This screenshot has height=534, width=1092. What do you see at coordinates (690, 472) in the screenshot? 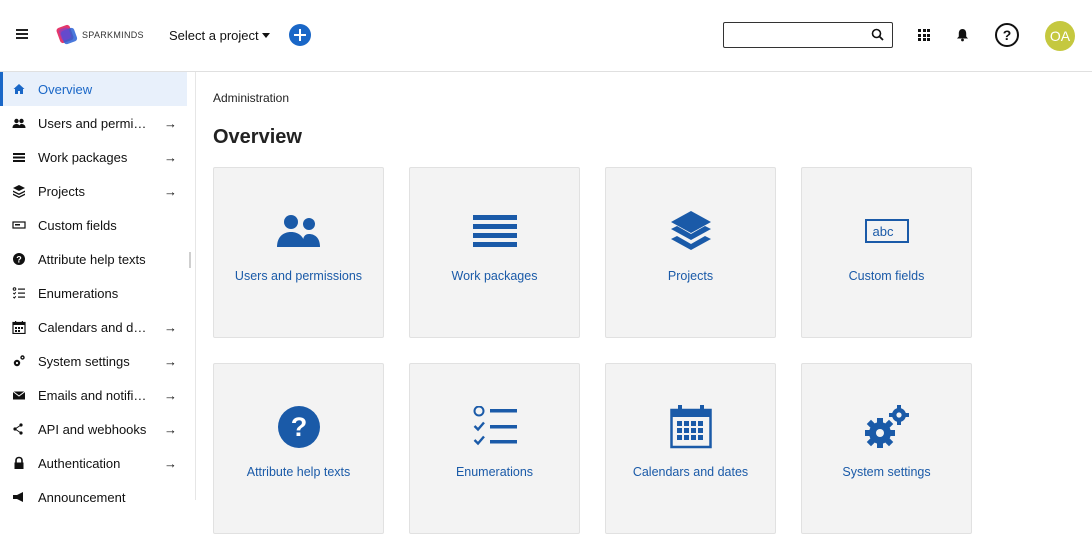
I see `tile-label: Calendars and dates` at bounding box center [690, 472].